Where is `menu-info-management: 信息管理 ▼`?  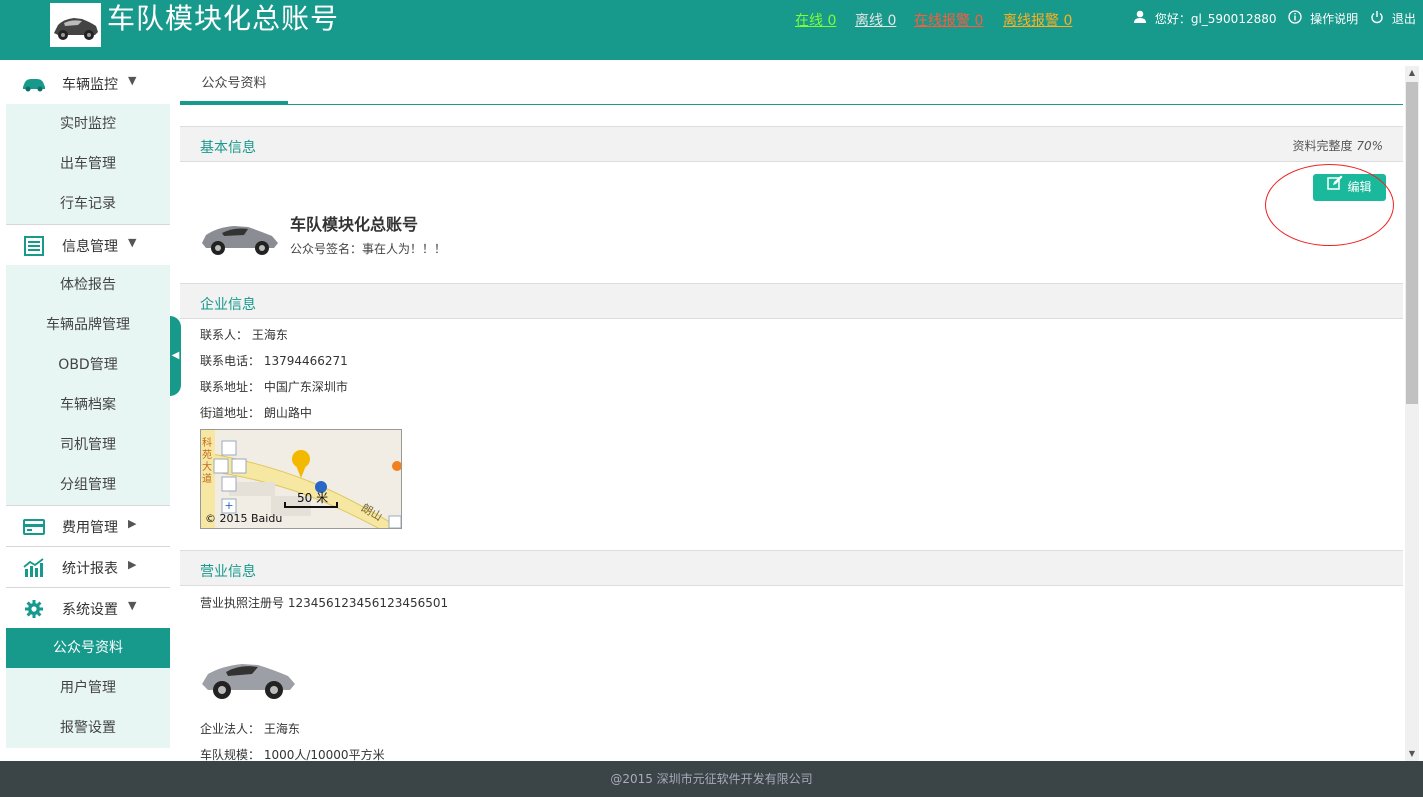
menu-info-management: 信息管理 ▼ is located at coordinates (88, 244).